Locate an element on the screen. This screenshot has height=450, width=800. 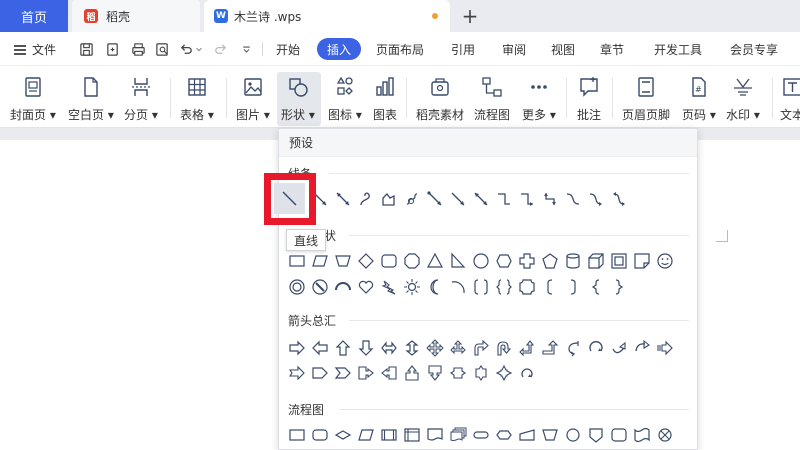
lightning-bolt-shape-icon is located at coordinates (388, 286).